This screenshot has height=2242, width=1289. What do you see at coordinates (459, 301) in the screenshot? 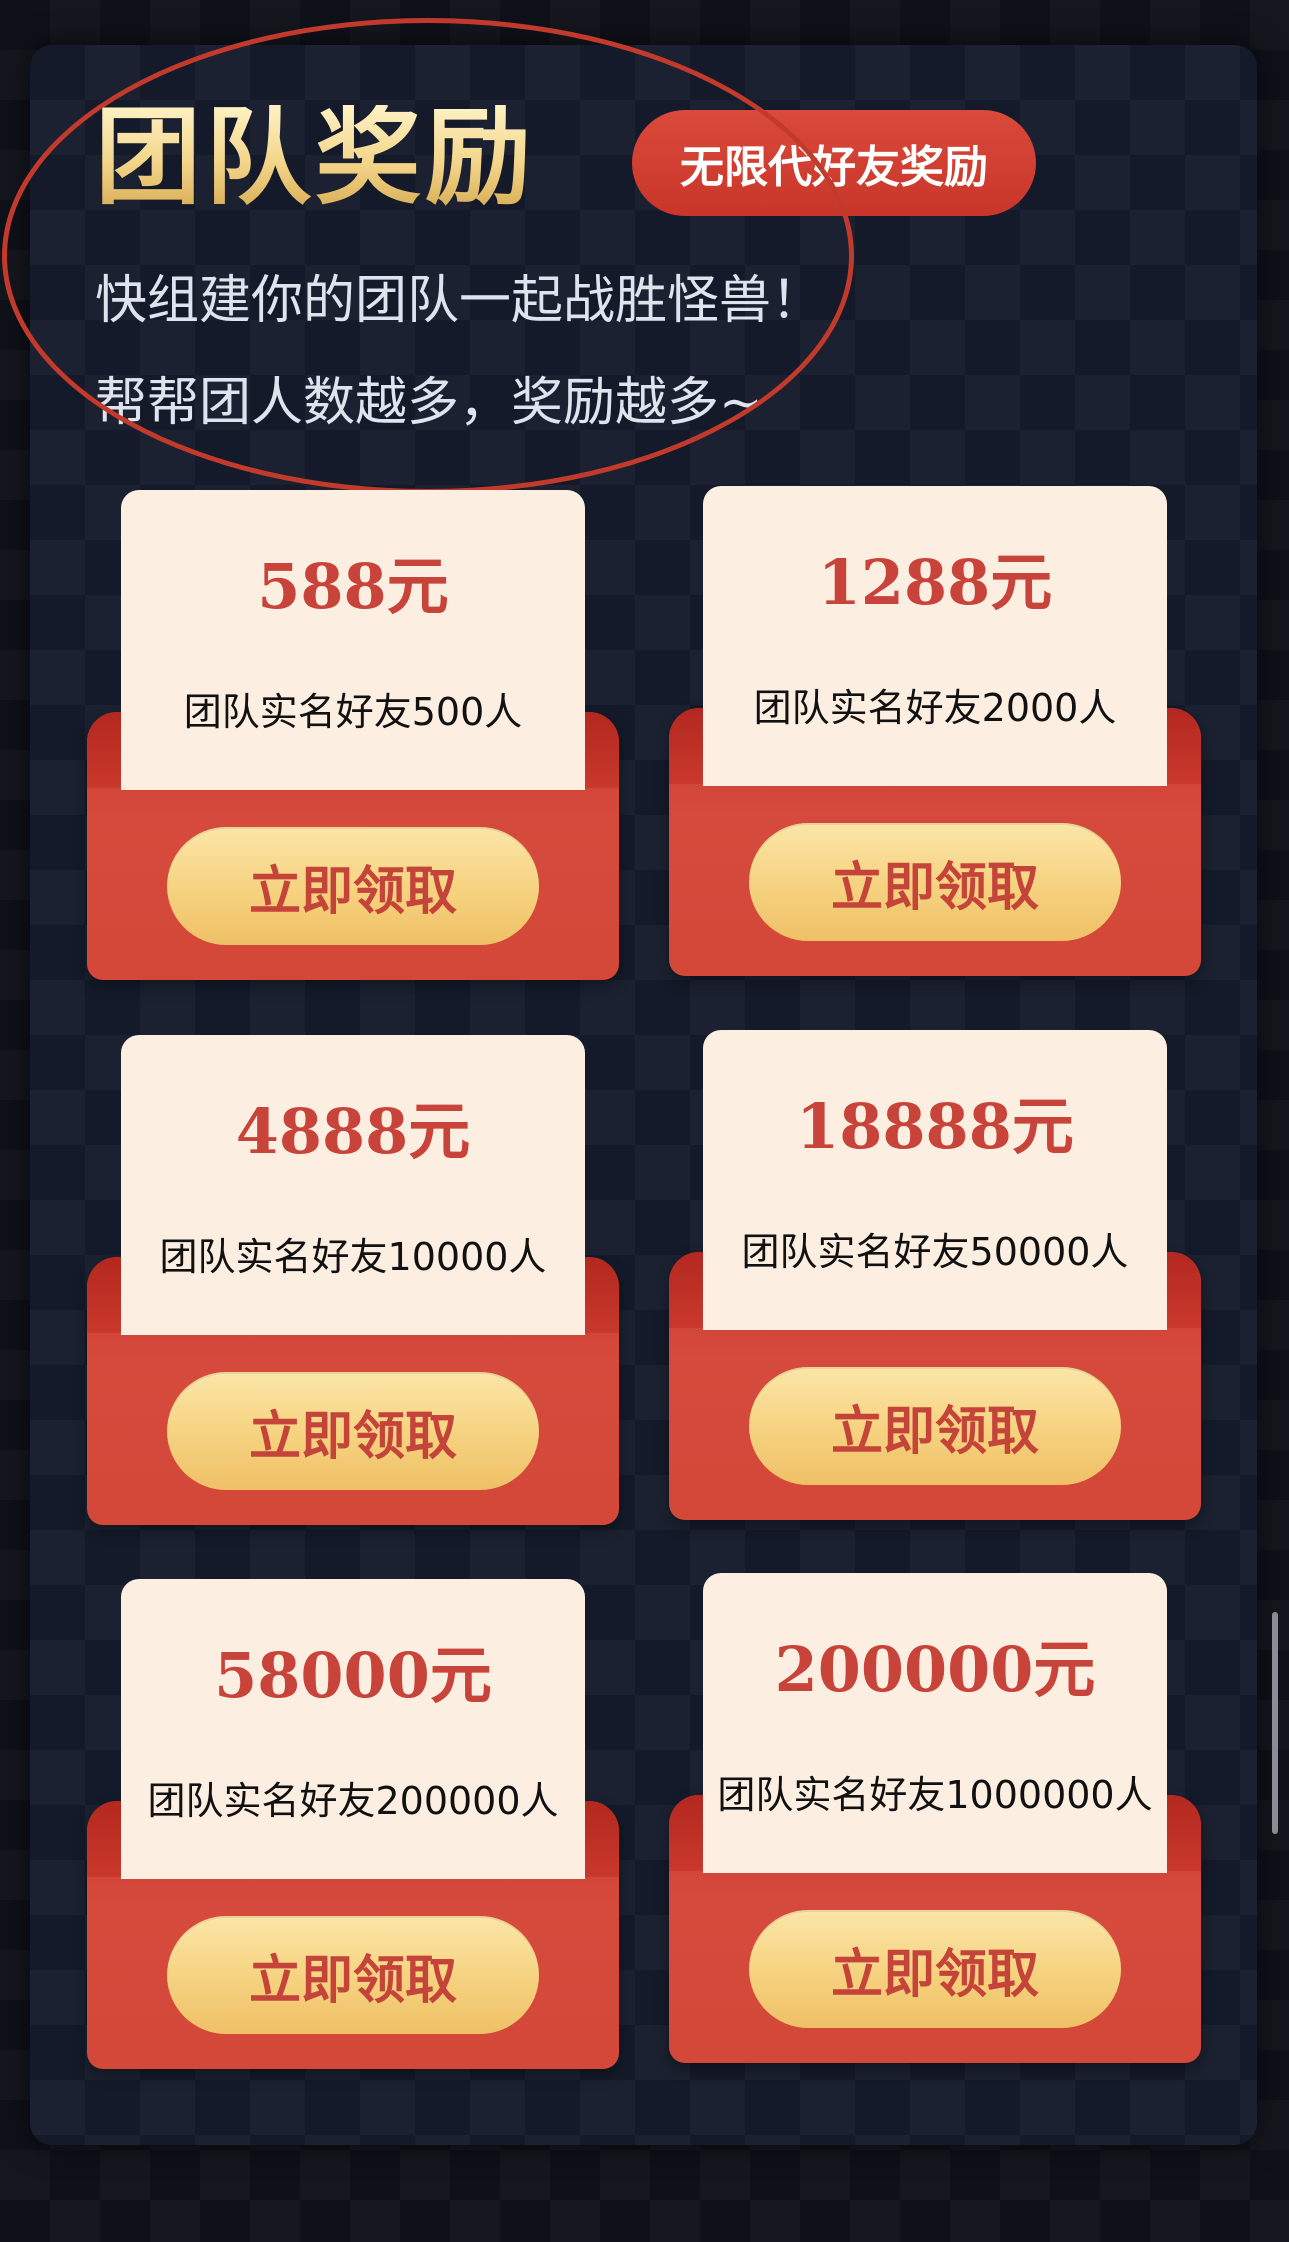
I see `subtitle-line-1: 快组建你的团队一起战胜怪兽！` at bounding box center [459, 301].